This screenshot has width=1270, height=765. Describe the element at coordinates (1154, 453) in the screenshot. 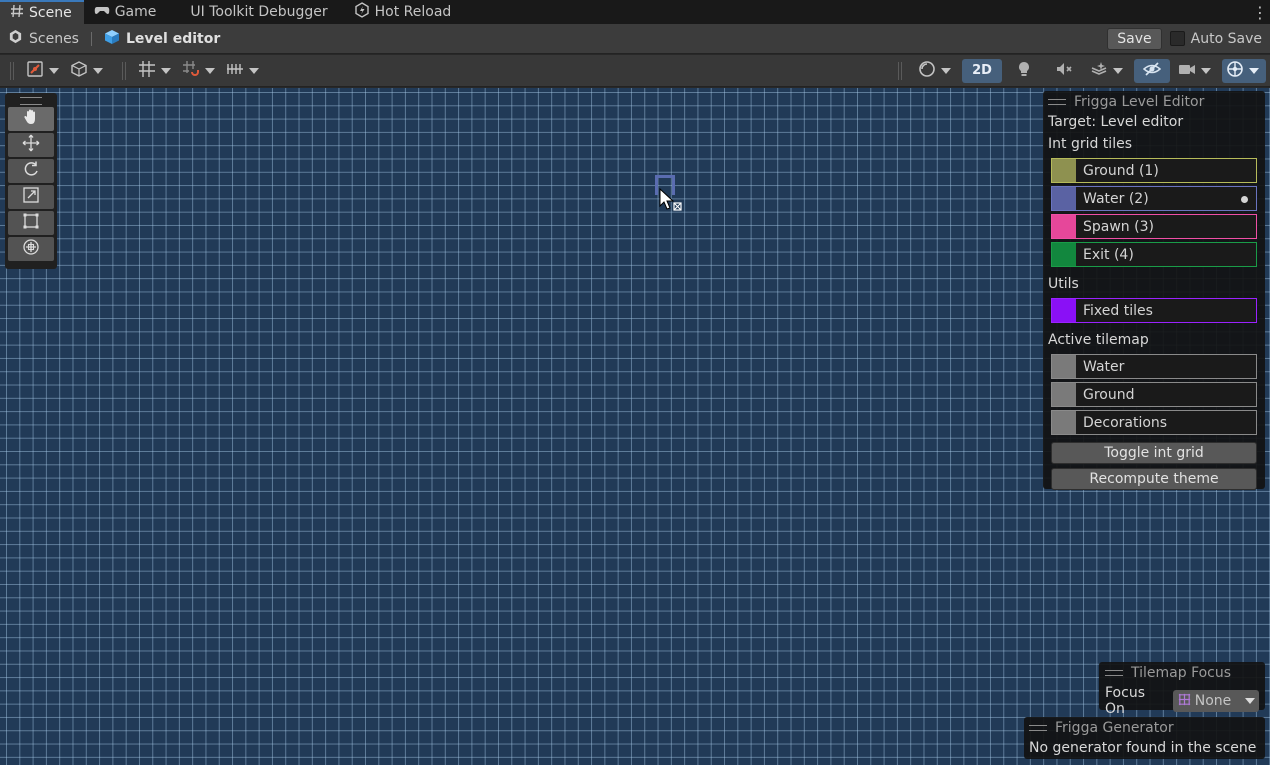

I see `toggle-int-grid-button: Toggle int grid` at that location.